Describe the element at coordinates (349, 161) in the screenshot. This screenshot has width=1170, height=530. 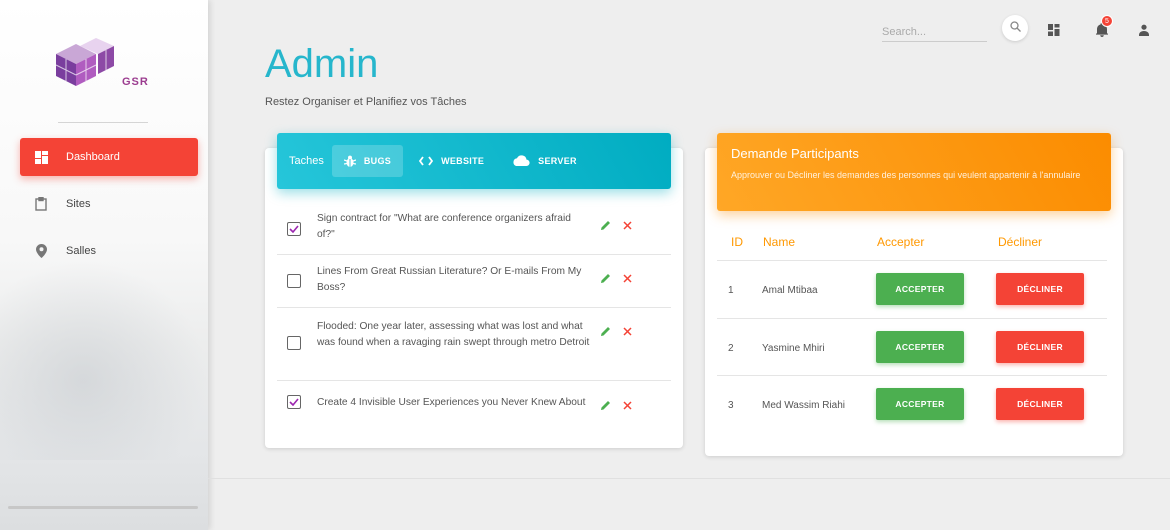
I see `bug-icon` at that location.